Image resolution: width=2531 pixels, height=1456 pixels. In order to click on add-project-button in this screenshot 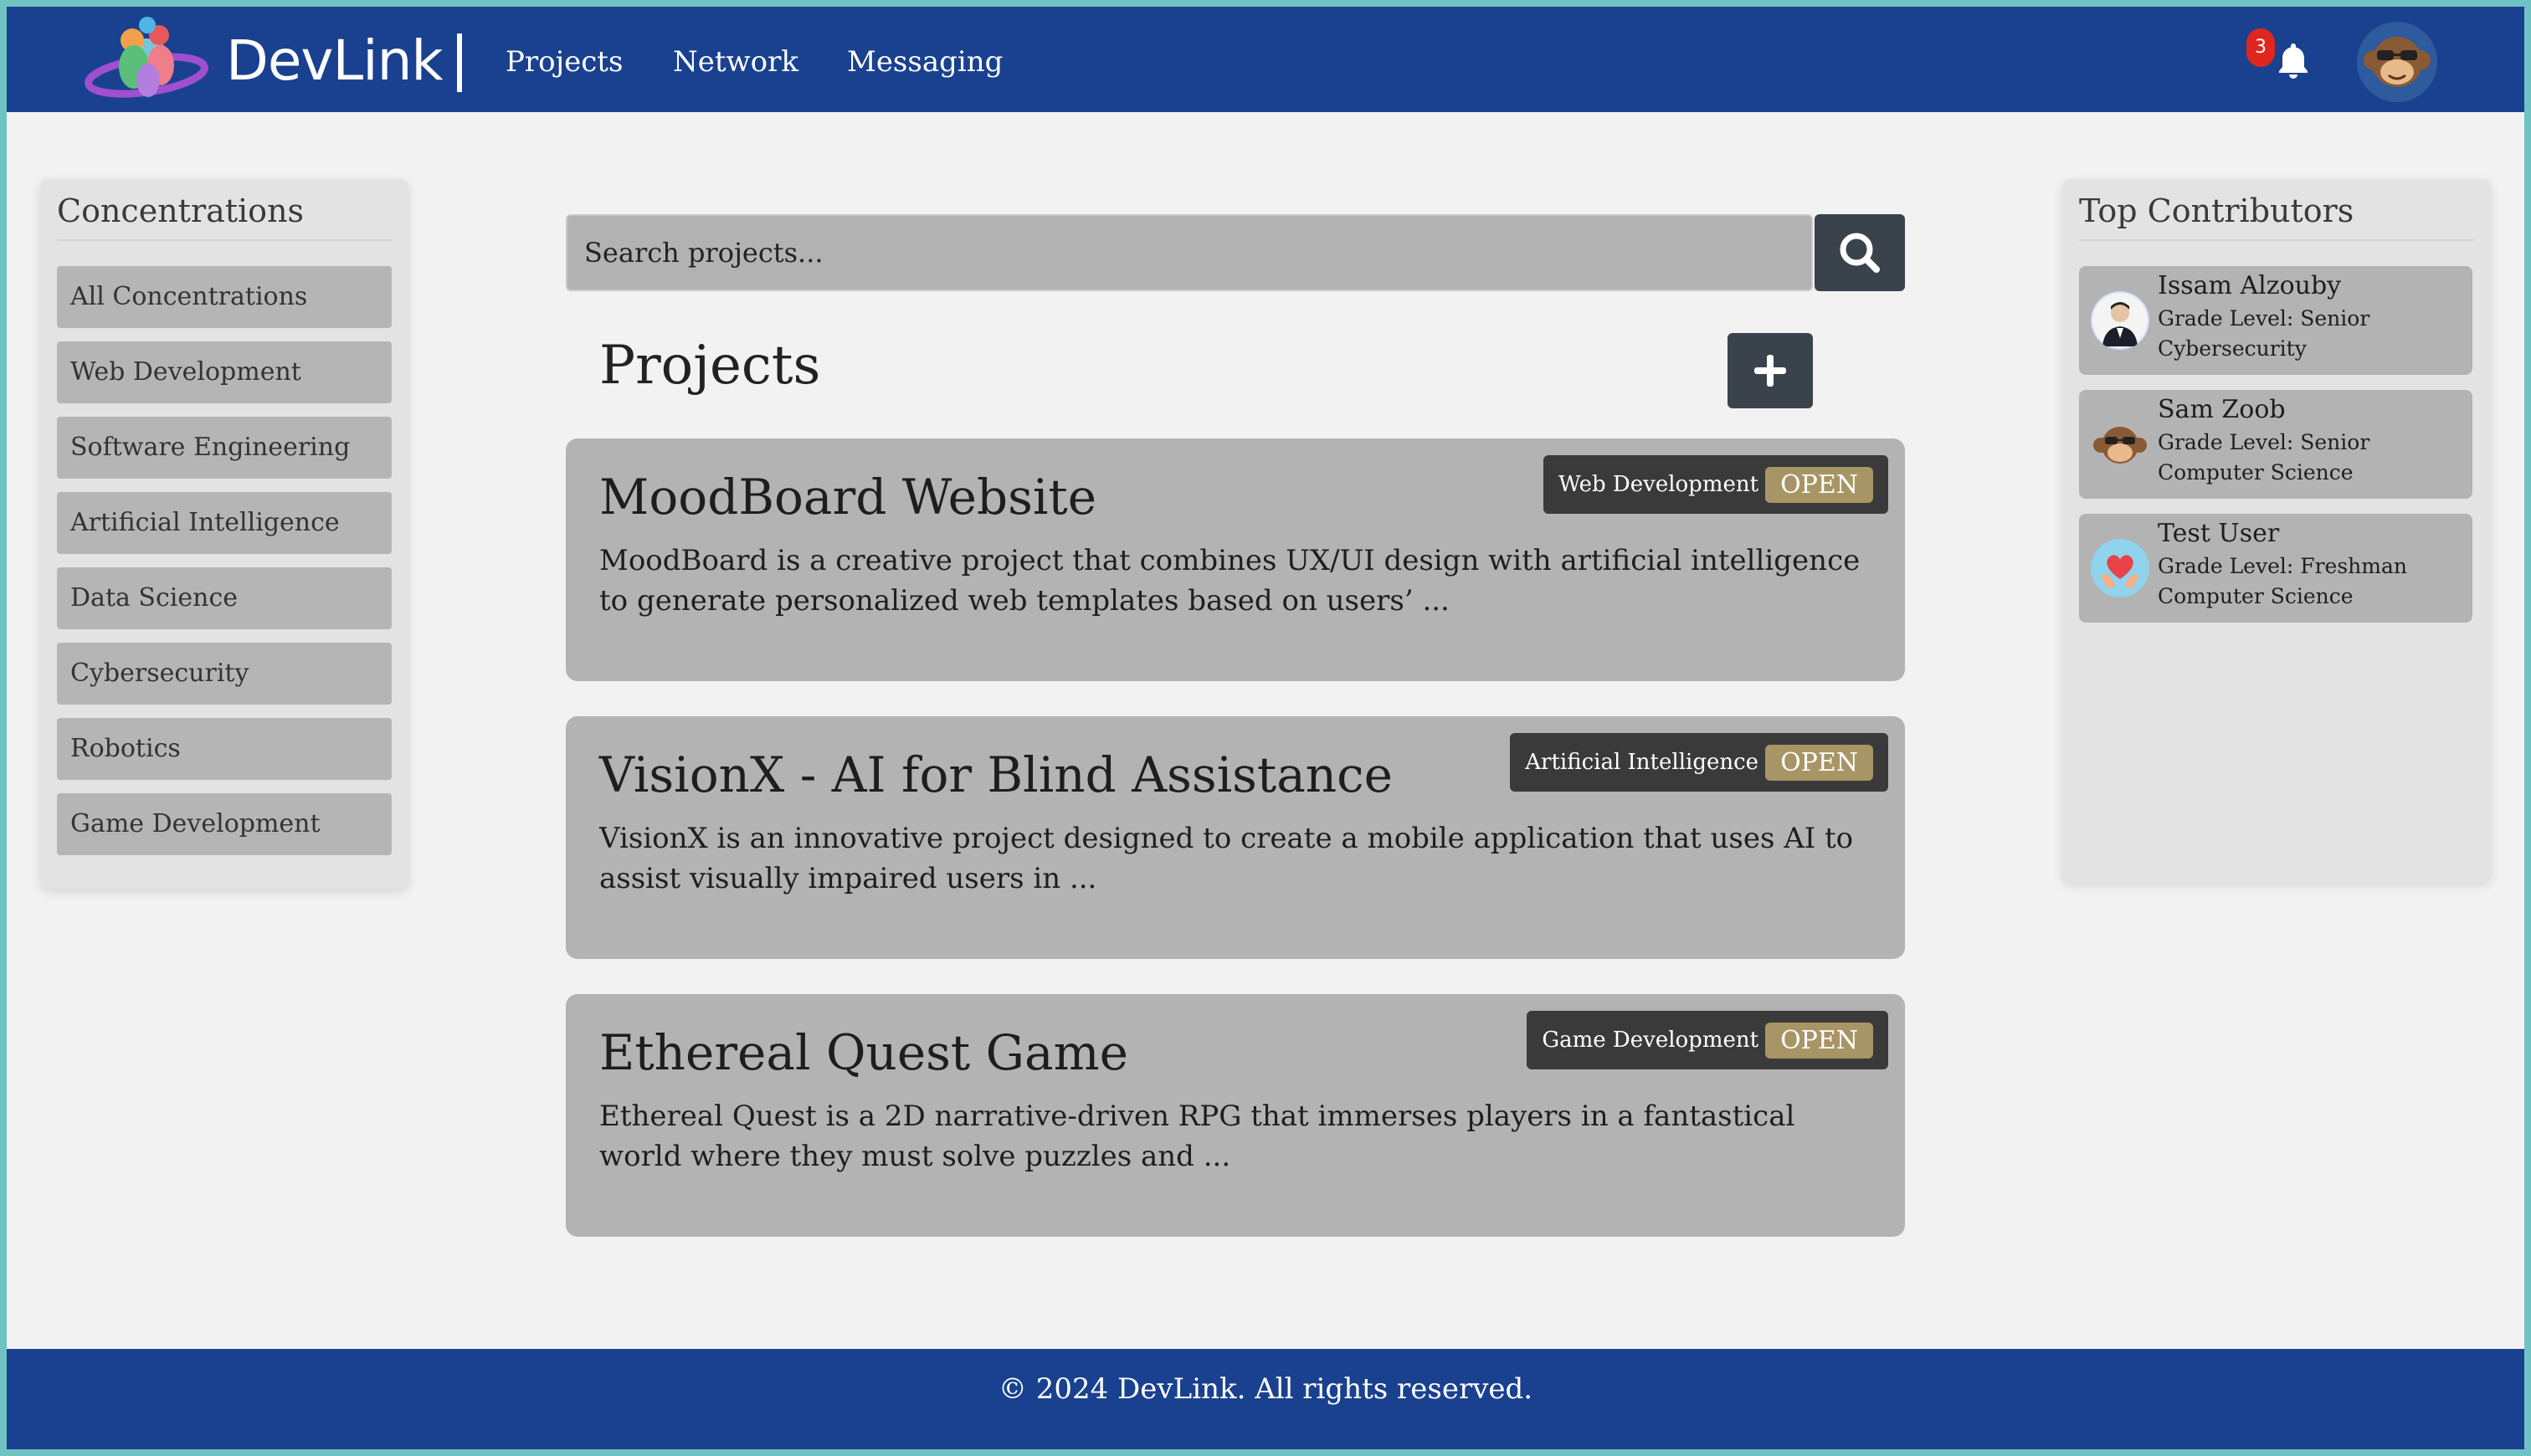, I will do `click(1770, 370)`.